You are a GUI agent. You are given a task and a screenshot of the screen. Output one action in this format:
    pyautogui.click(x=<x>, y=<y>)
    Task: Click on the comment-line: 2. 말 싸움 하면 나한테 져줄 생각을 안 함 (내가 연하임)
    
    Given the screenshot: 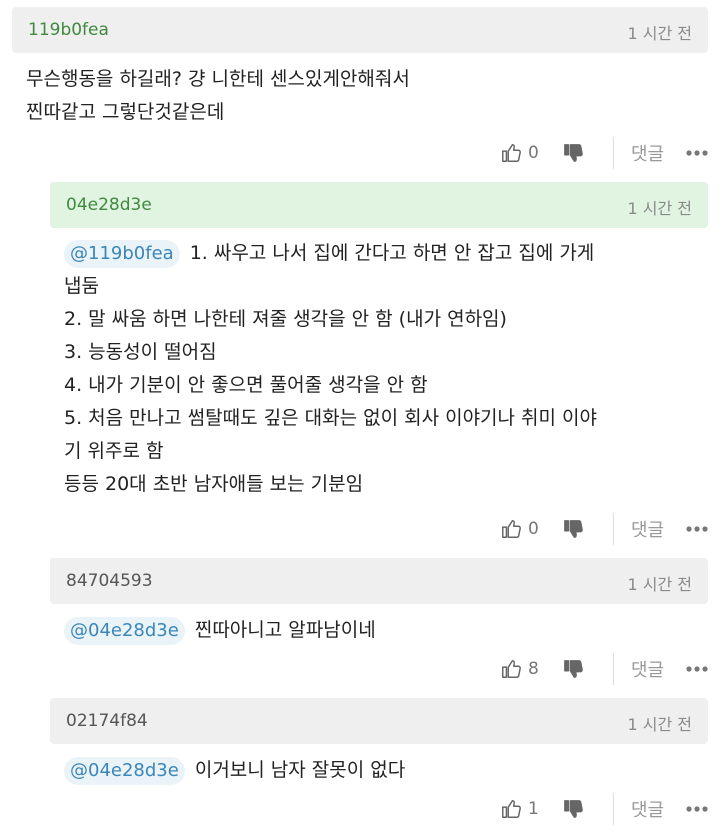 What is the action you would take?
    pyautogui.click(x=285, y=319)
    